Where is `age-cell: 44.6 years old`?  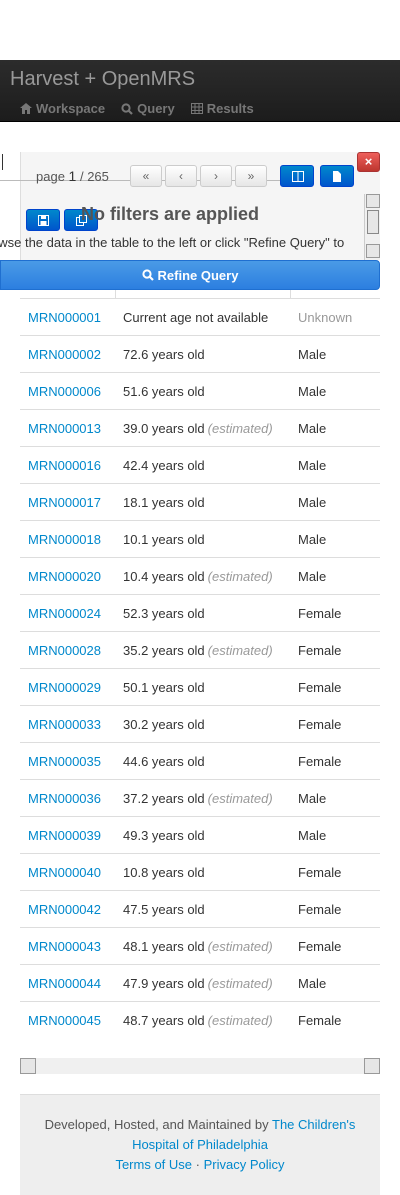
age-cell: 44.6 years old is located at coordinates (165, 761).